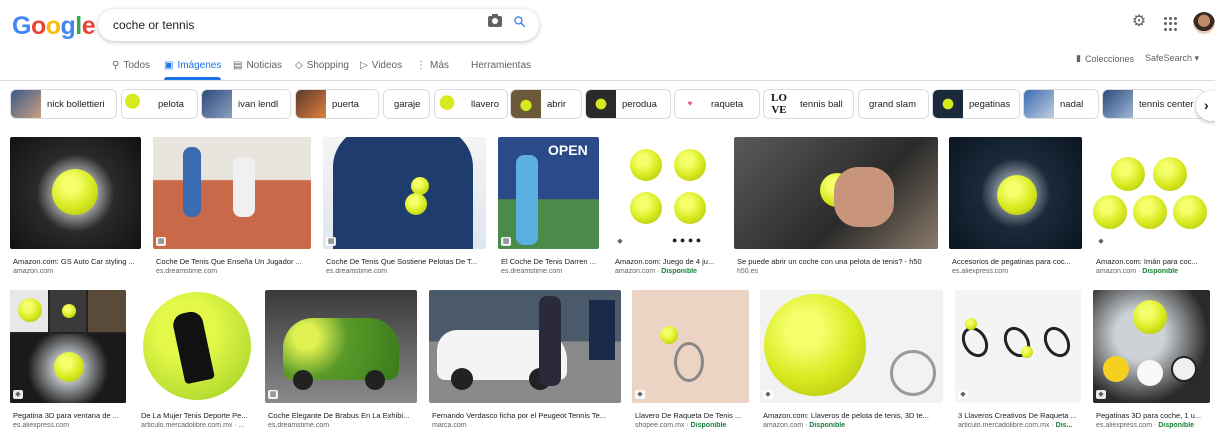 The width and height of the screenshot is (1215, 431). What do you see at coordinates (88, 26) in the screenshot?
I see `logo-letter: e` at bounding box center [88, 26].